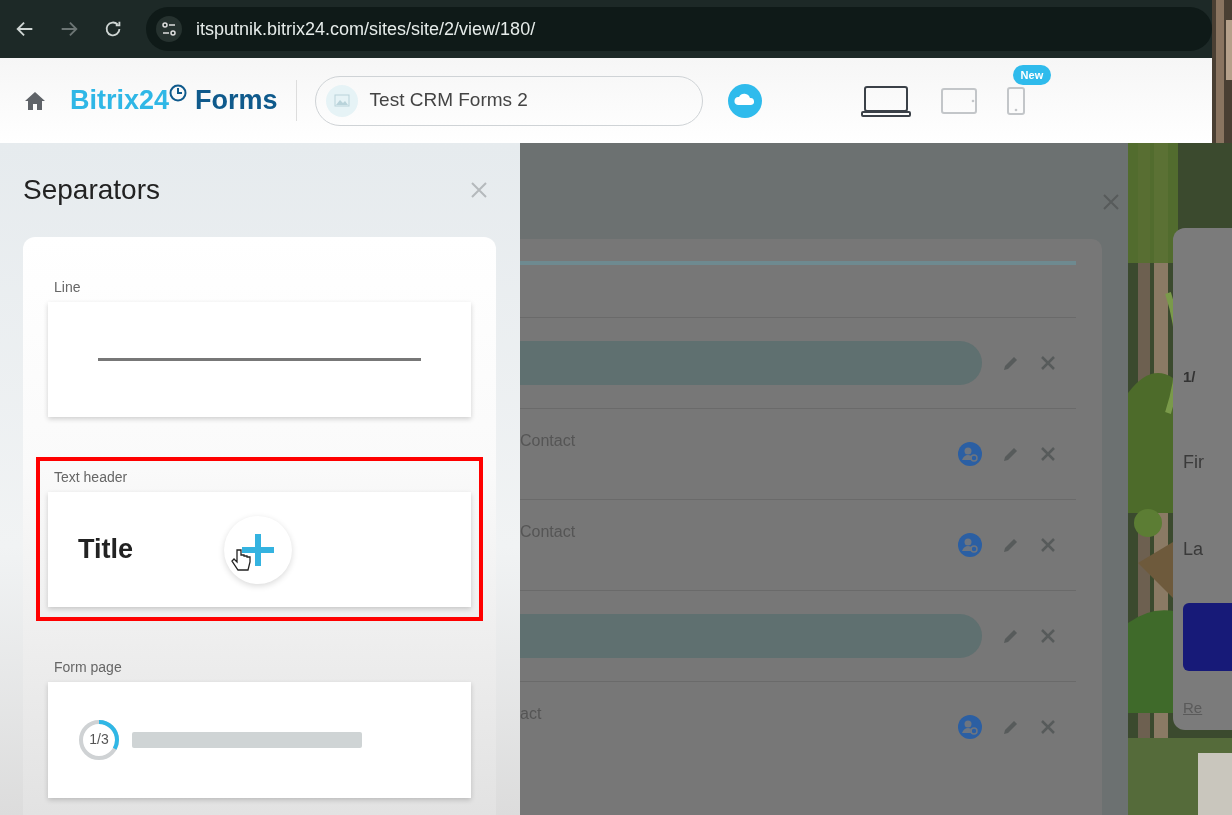  What do you see at coordinates (885, 100) in the screenshot?
I see `laptop-icon` at bounding box center [885, 100].